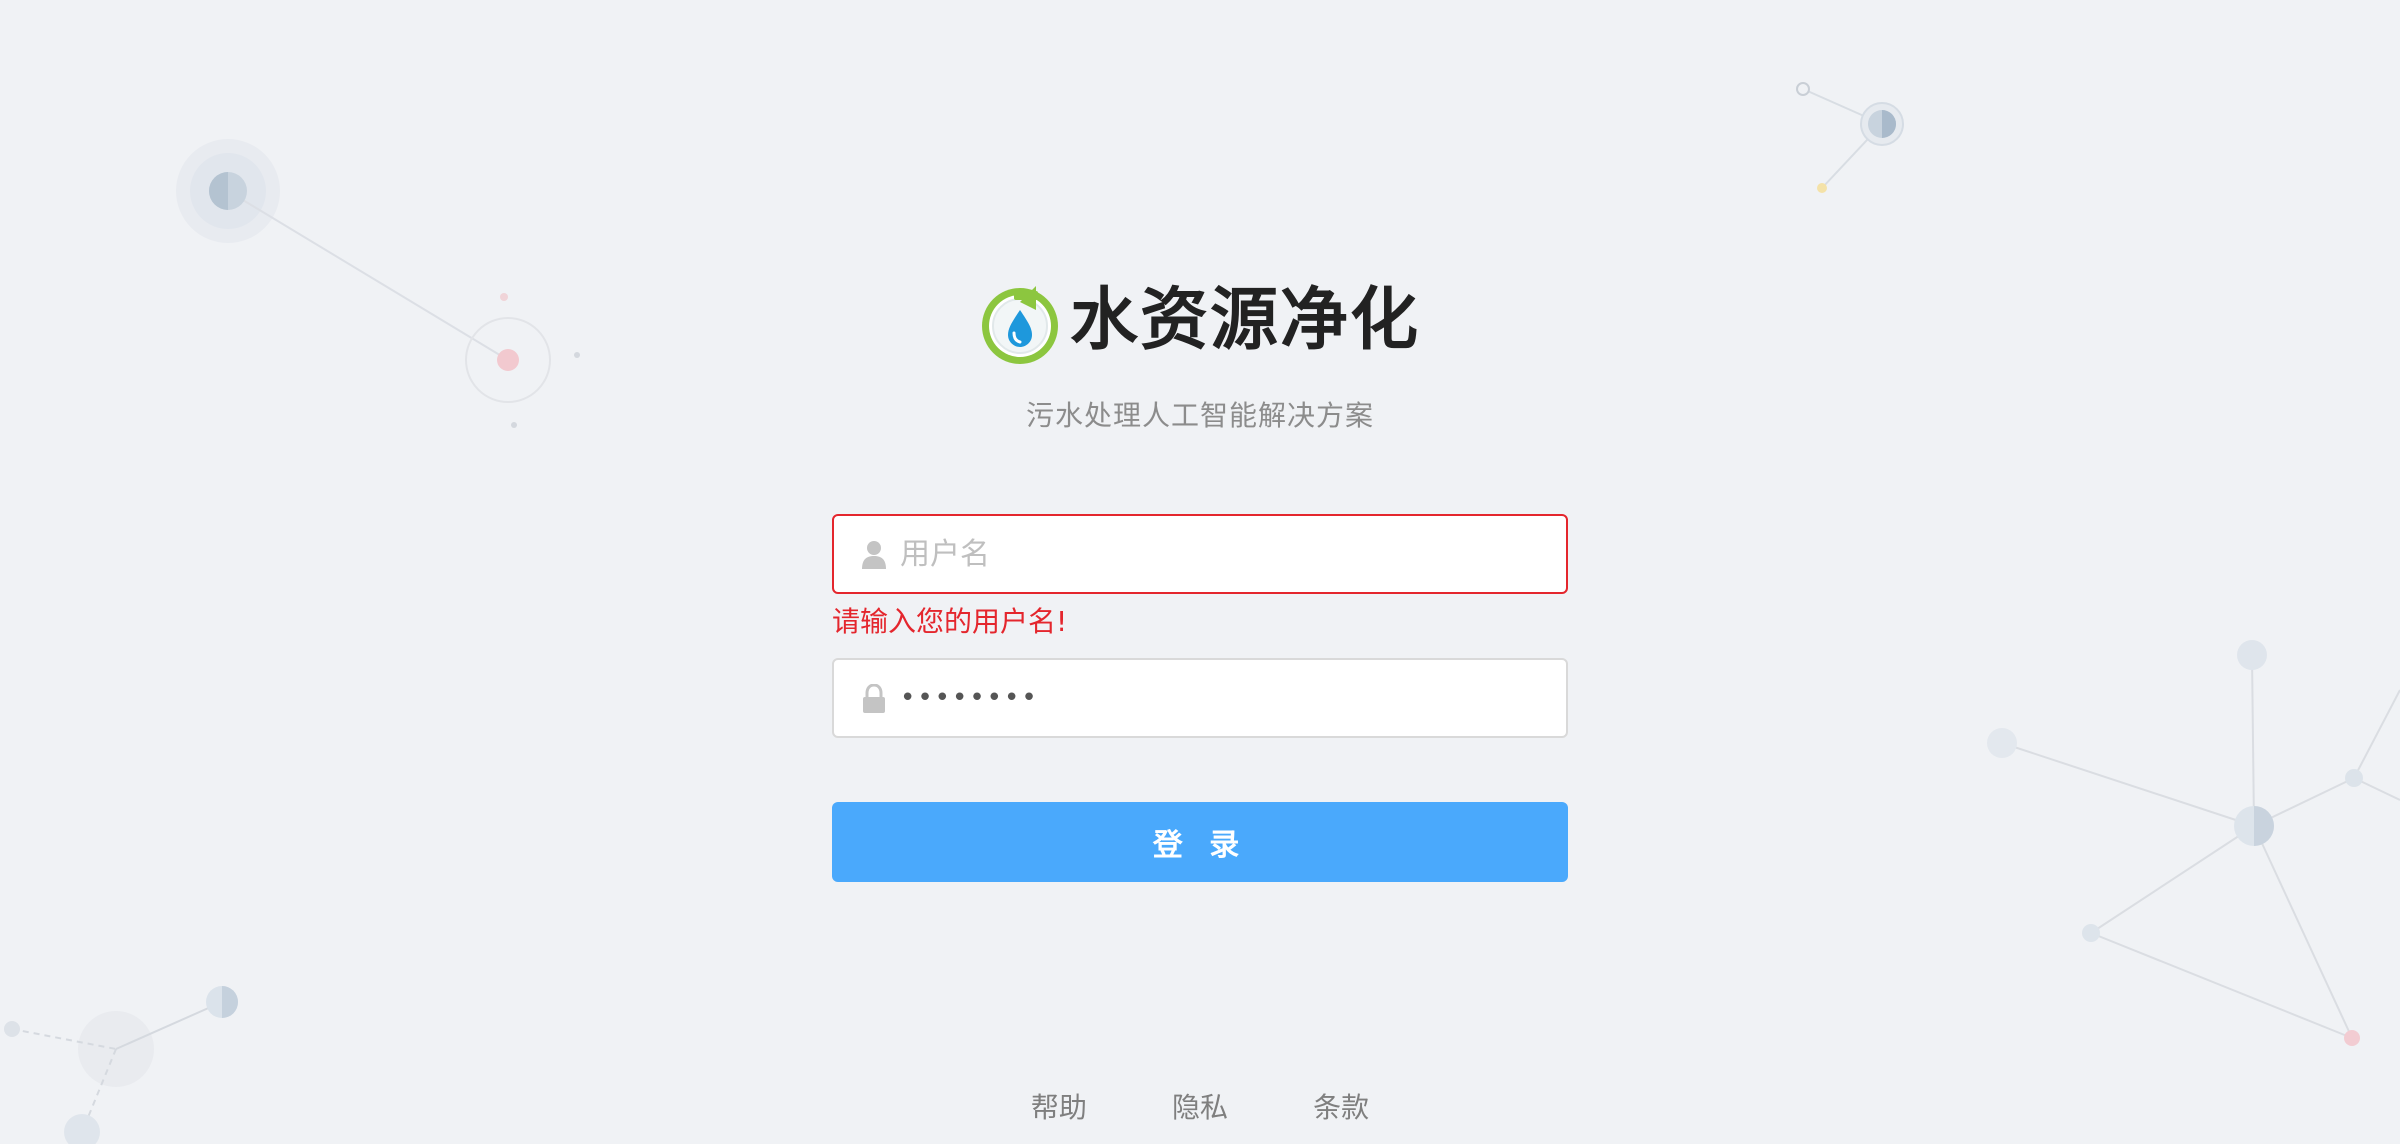 This screenshot has width=2400, height=1144. I want to click on user-icon, so click(874, 555).